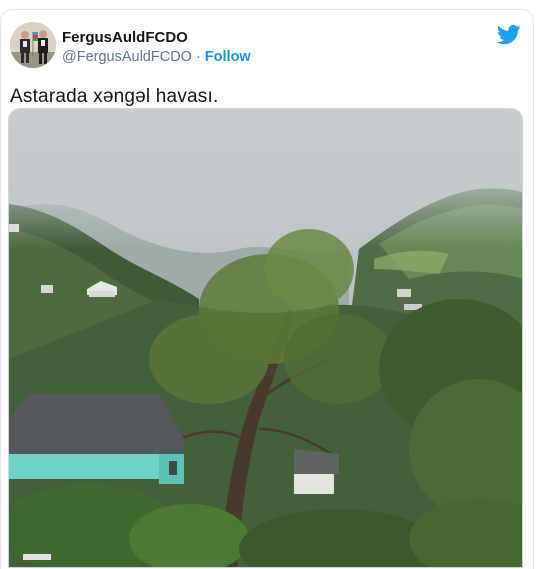 The width and height of the screenshot is (537, 569). I want to click on author-avatar, so click(33, 45).